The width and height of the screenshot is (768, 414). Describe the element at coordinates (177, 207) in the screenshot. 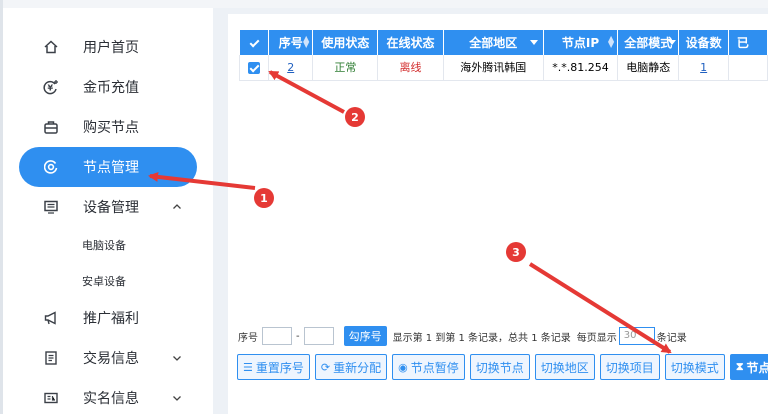

I see `chevron-up-icon` at that location.